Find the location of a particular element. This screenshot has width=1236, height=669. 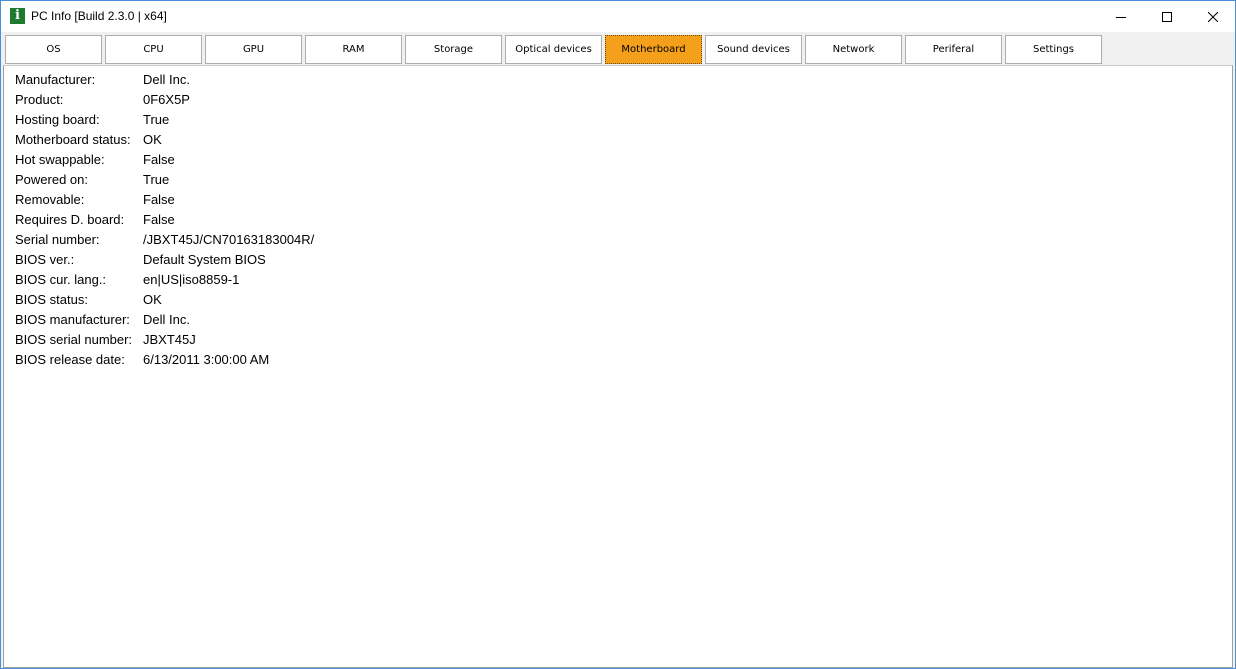

info-label: Powered on: is located at coordinates (51, 179).